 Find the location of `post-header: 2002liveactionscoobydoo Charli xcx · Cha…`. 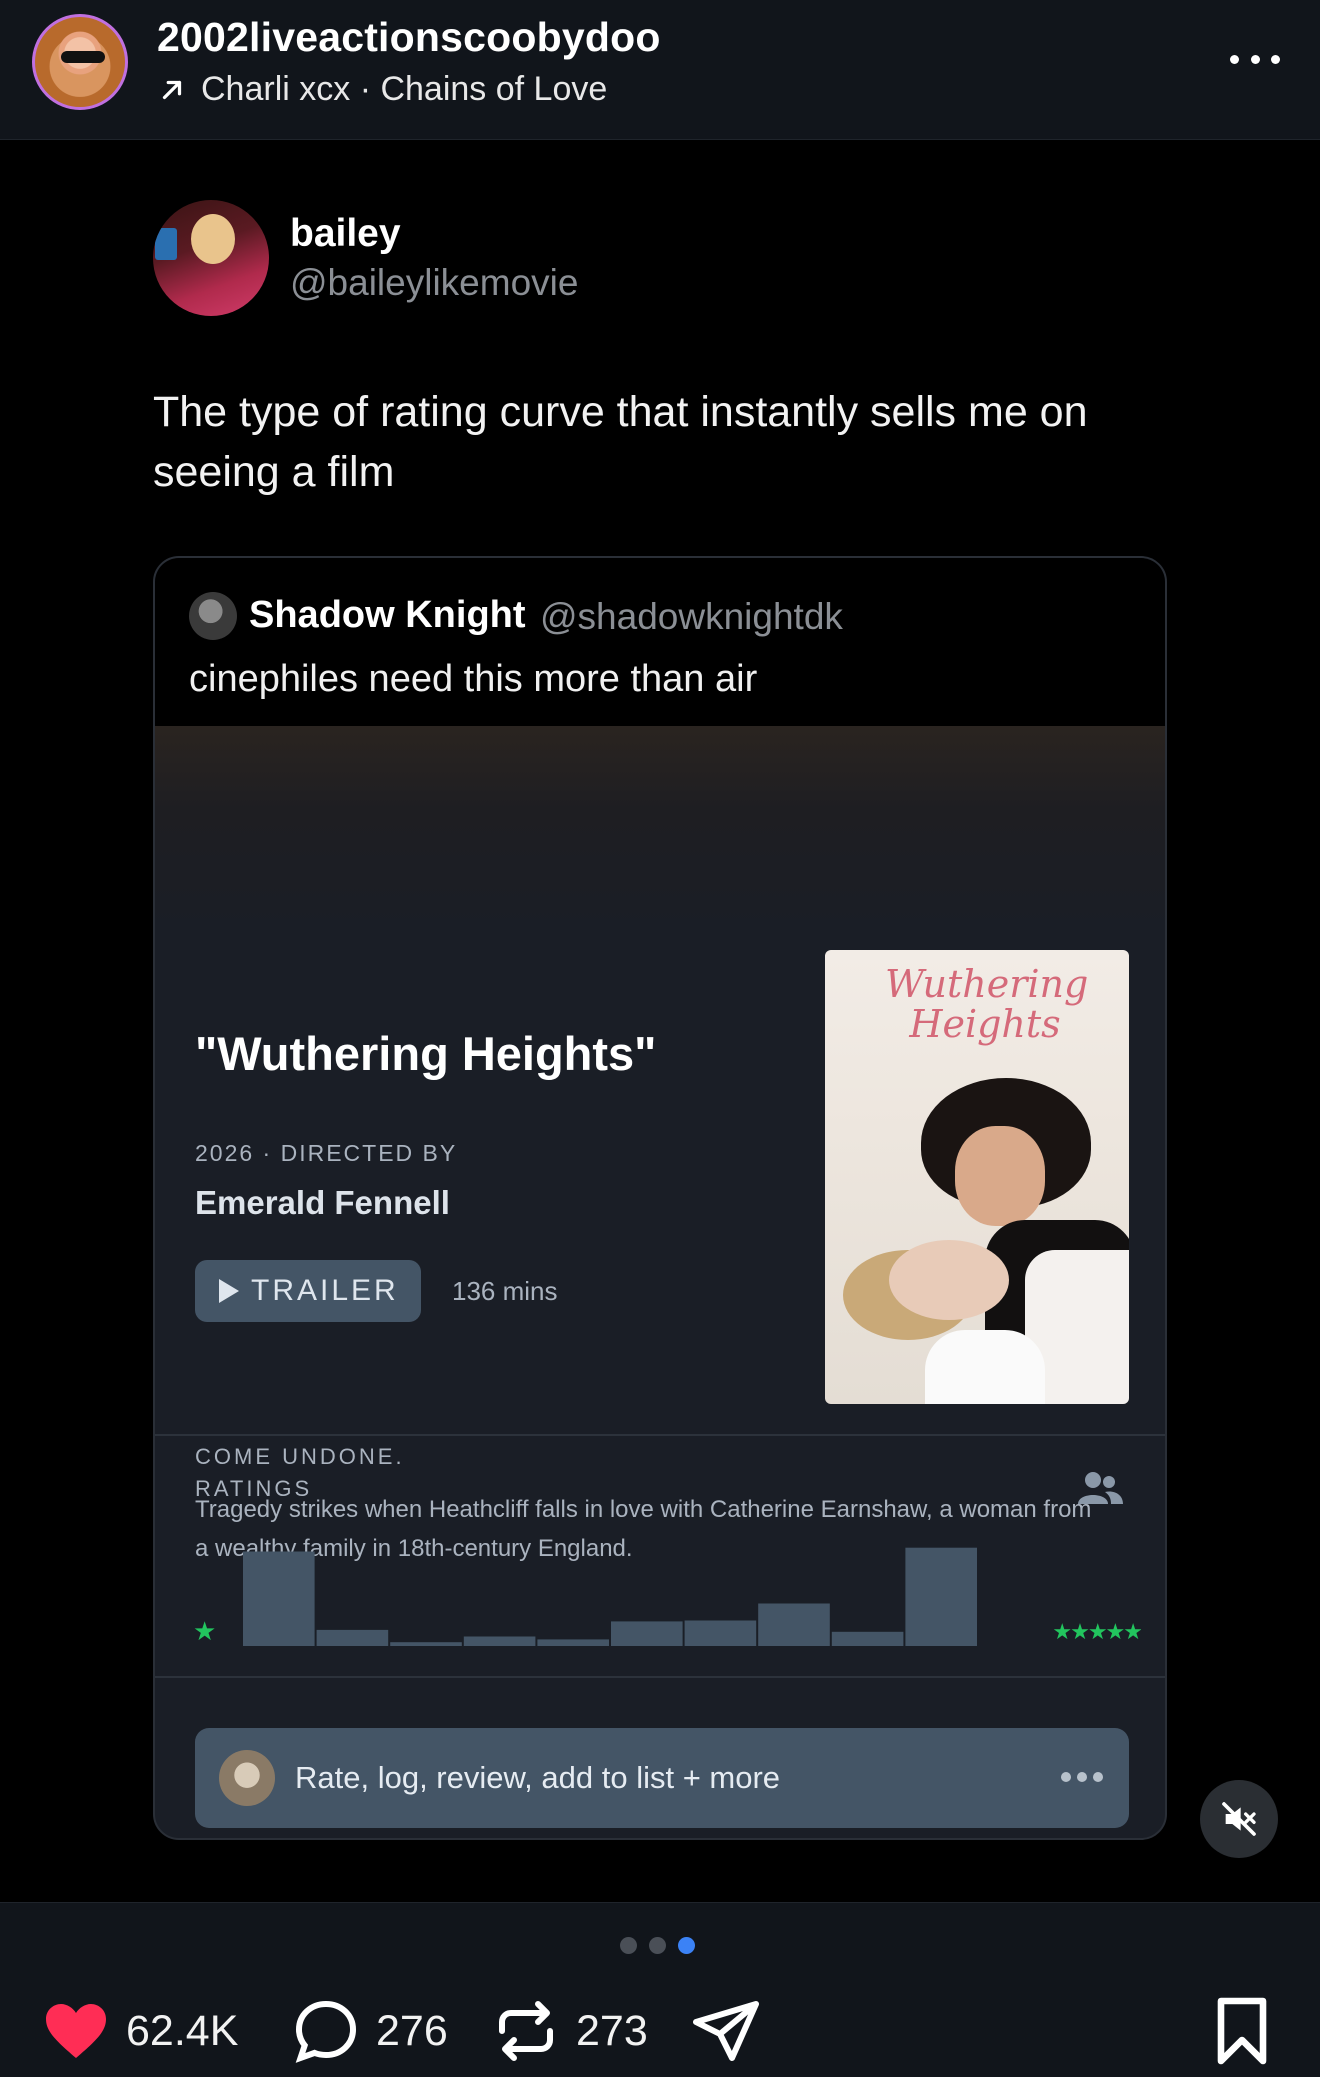

post-header: 2002liveactionscoobydoo Charli xcx · Cha… is located at coordinates (660, 70).